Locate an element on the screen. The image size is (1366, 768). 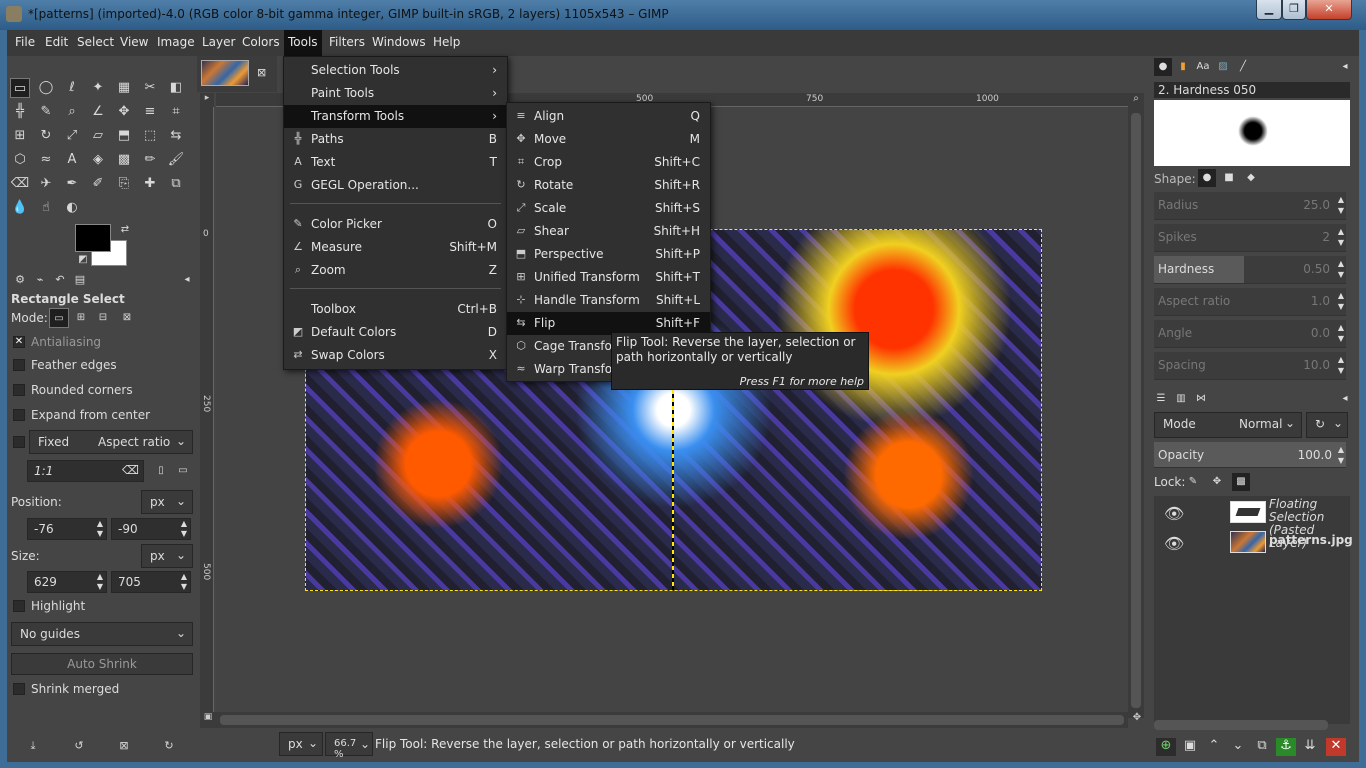
paths-tool-icon: ╬ is located at coordinates (20, 112).